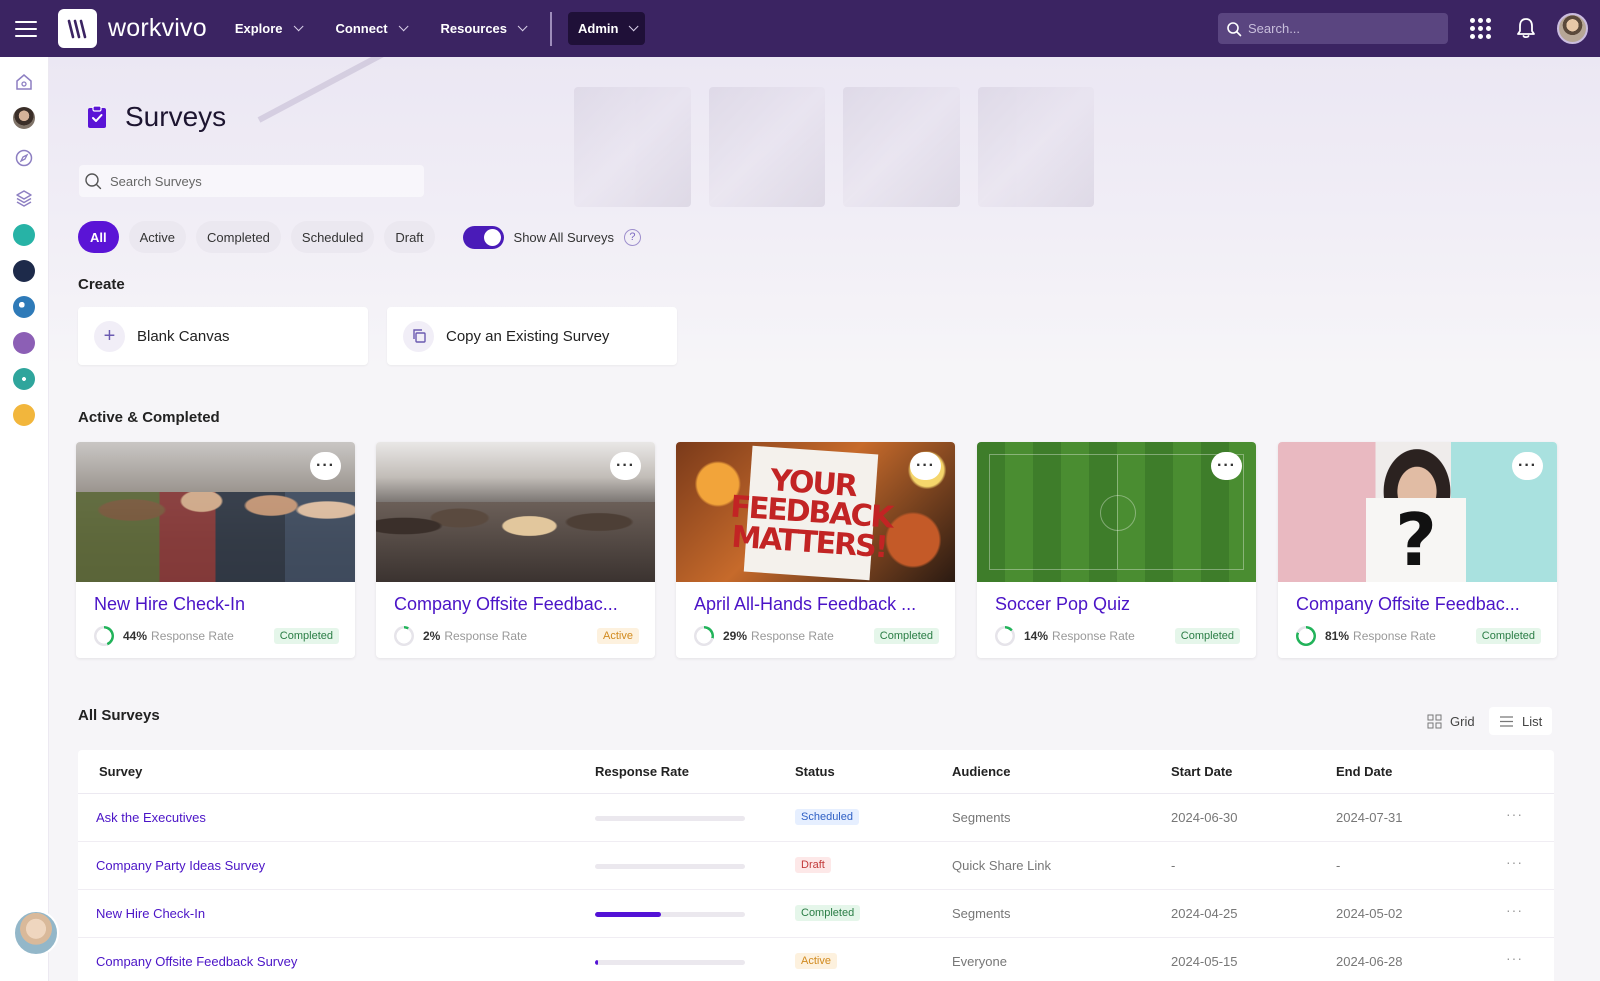 The height and width of the screenshot is (981, 1600). What do you see at coordinates (811, 513) in the screenshot?
I see `feedback-sign: YOUR FEEDBACK MATTERS!` at bounding box center [811, 513].